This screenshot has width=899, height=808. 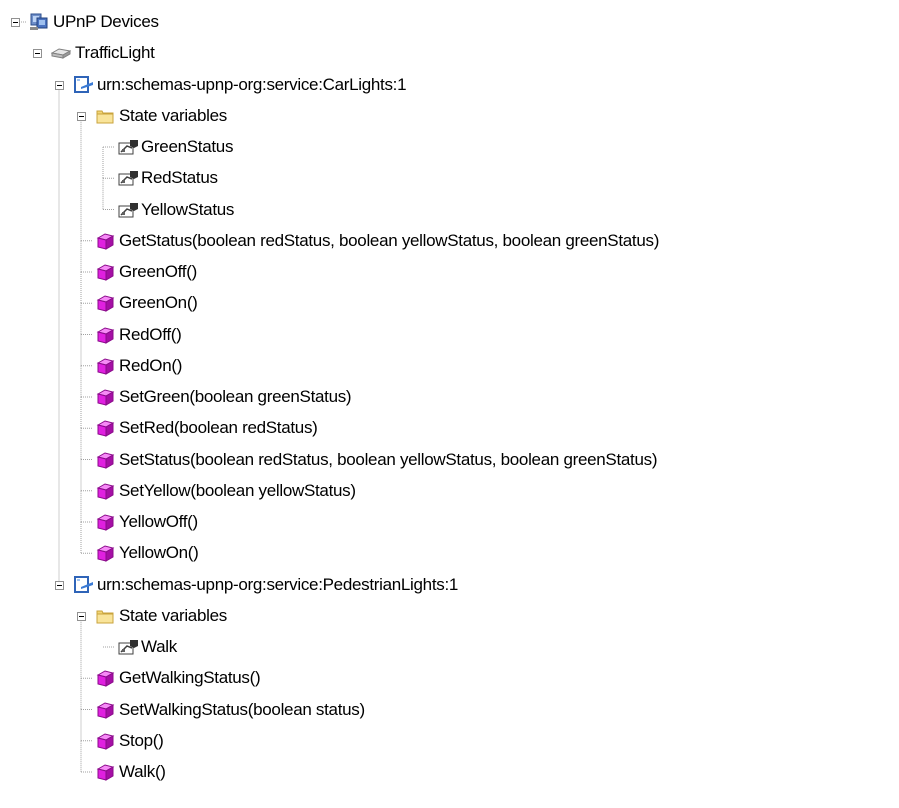 I want to click on tree-node-label: RedOn(), so click(x=151, y=365).